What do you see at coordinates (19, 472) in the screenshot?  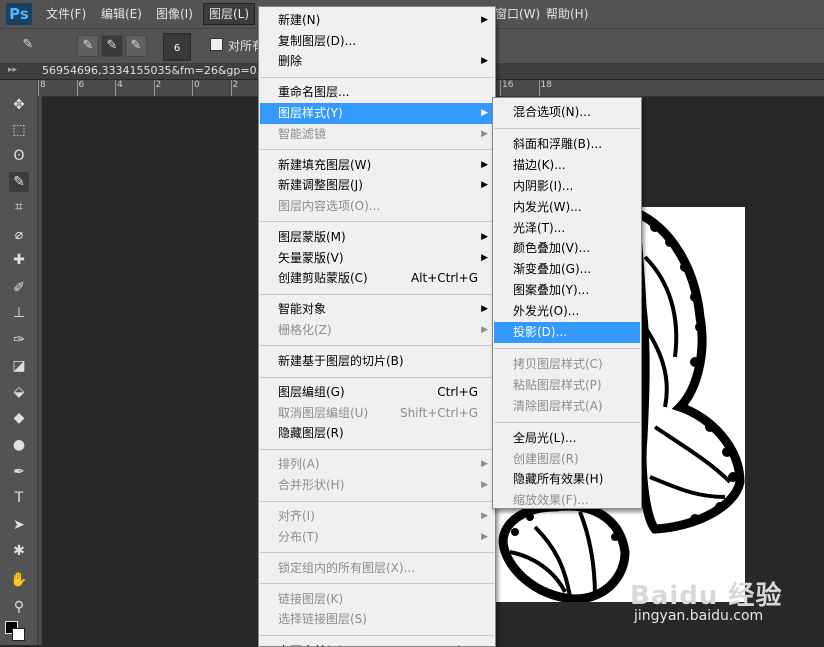 I see `tool-icon-14: ✒` at bounding box center [19, 472].